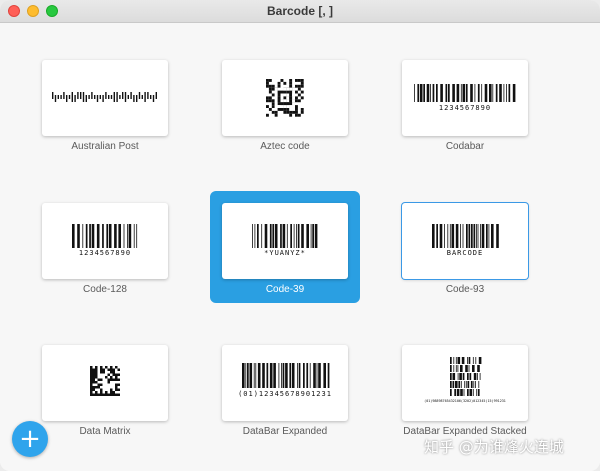 This screenshot has height=471, width=600. I want to click on databar-expanded-stacked-barcode-image: (01)98898765432106(3202)012345(15)991231, so click(465, 380).